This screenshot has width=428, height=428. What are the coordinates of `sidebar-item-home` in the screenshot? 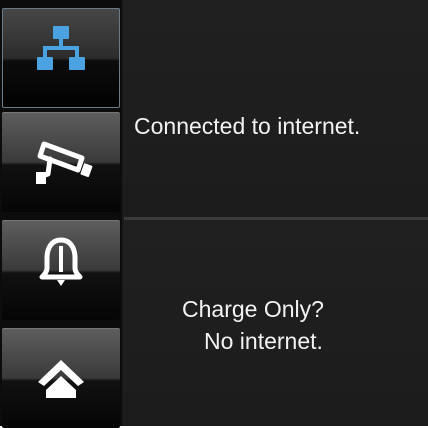 It's located at (61, 378).